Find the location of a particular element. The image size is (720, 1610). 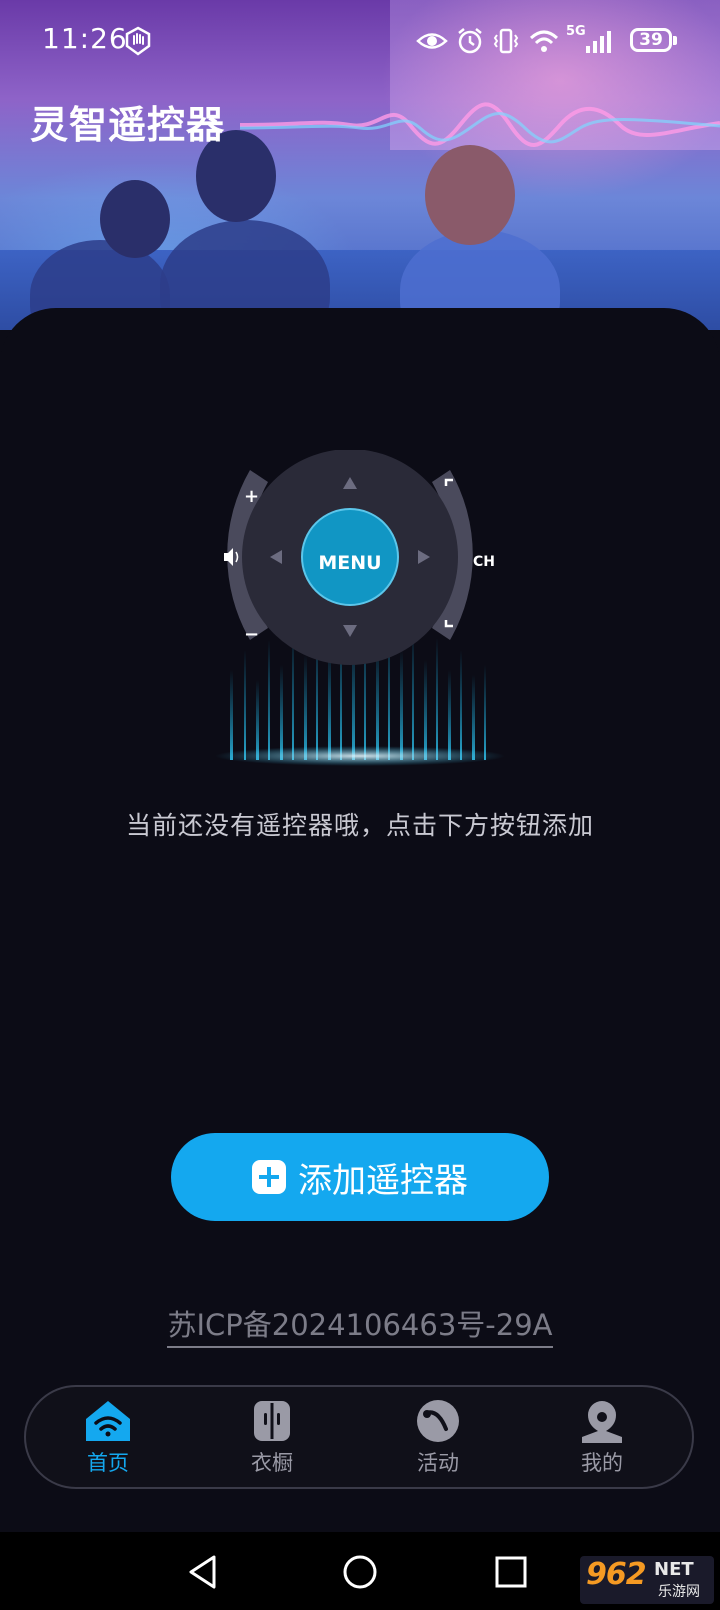

recents-icon is located at coordinates (511, 1572).